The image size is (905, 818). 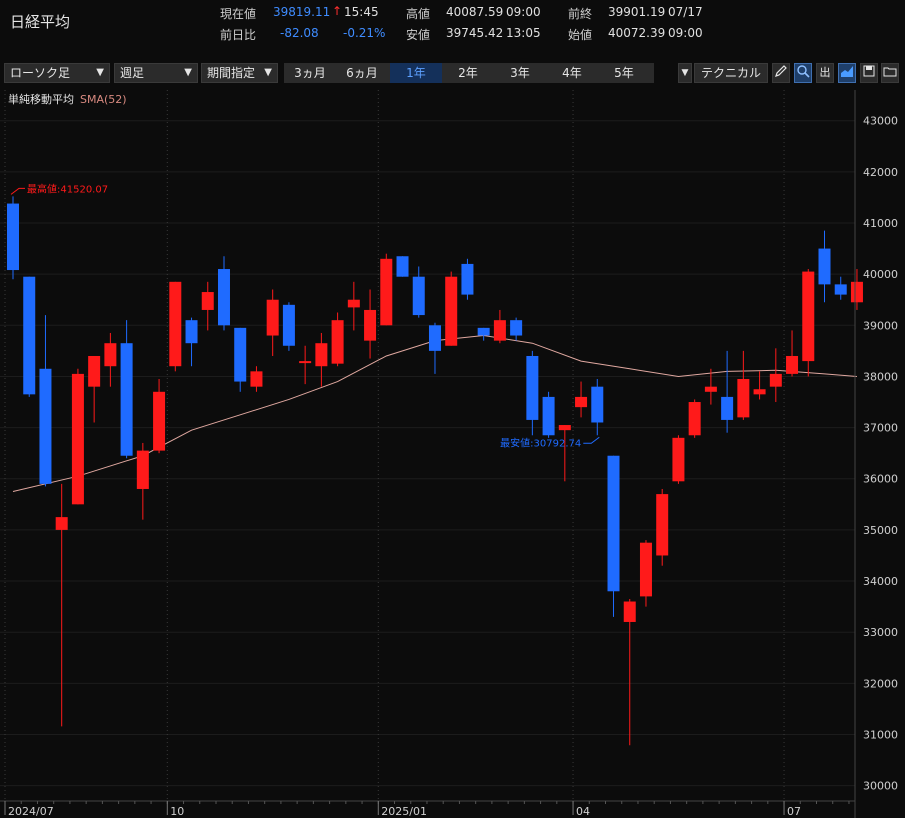 I want to click on technical-button: テクニカル, so click(x=731, y=73).